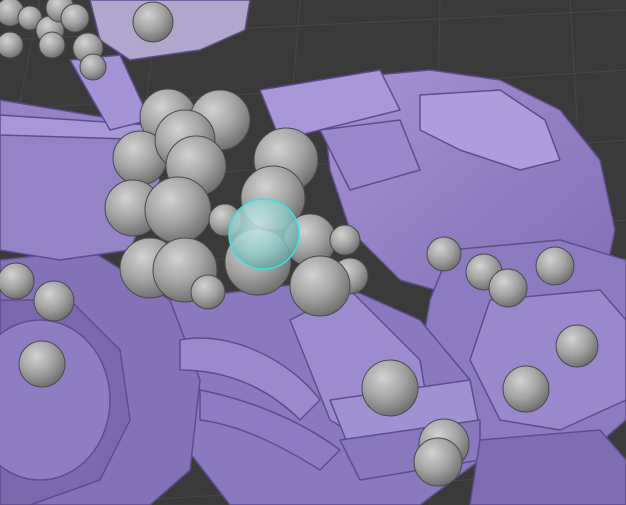 This screenshot has width=626, height=505. Describe the element at coordinates (264, 234) in the screenshot. I see `selected-sphere` at that location.